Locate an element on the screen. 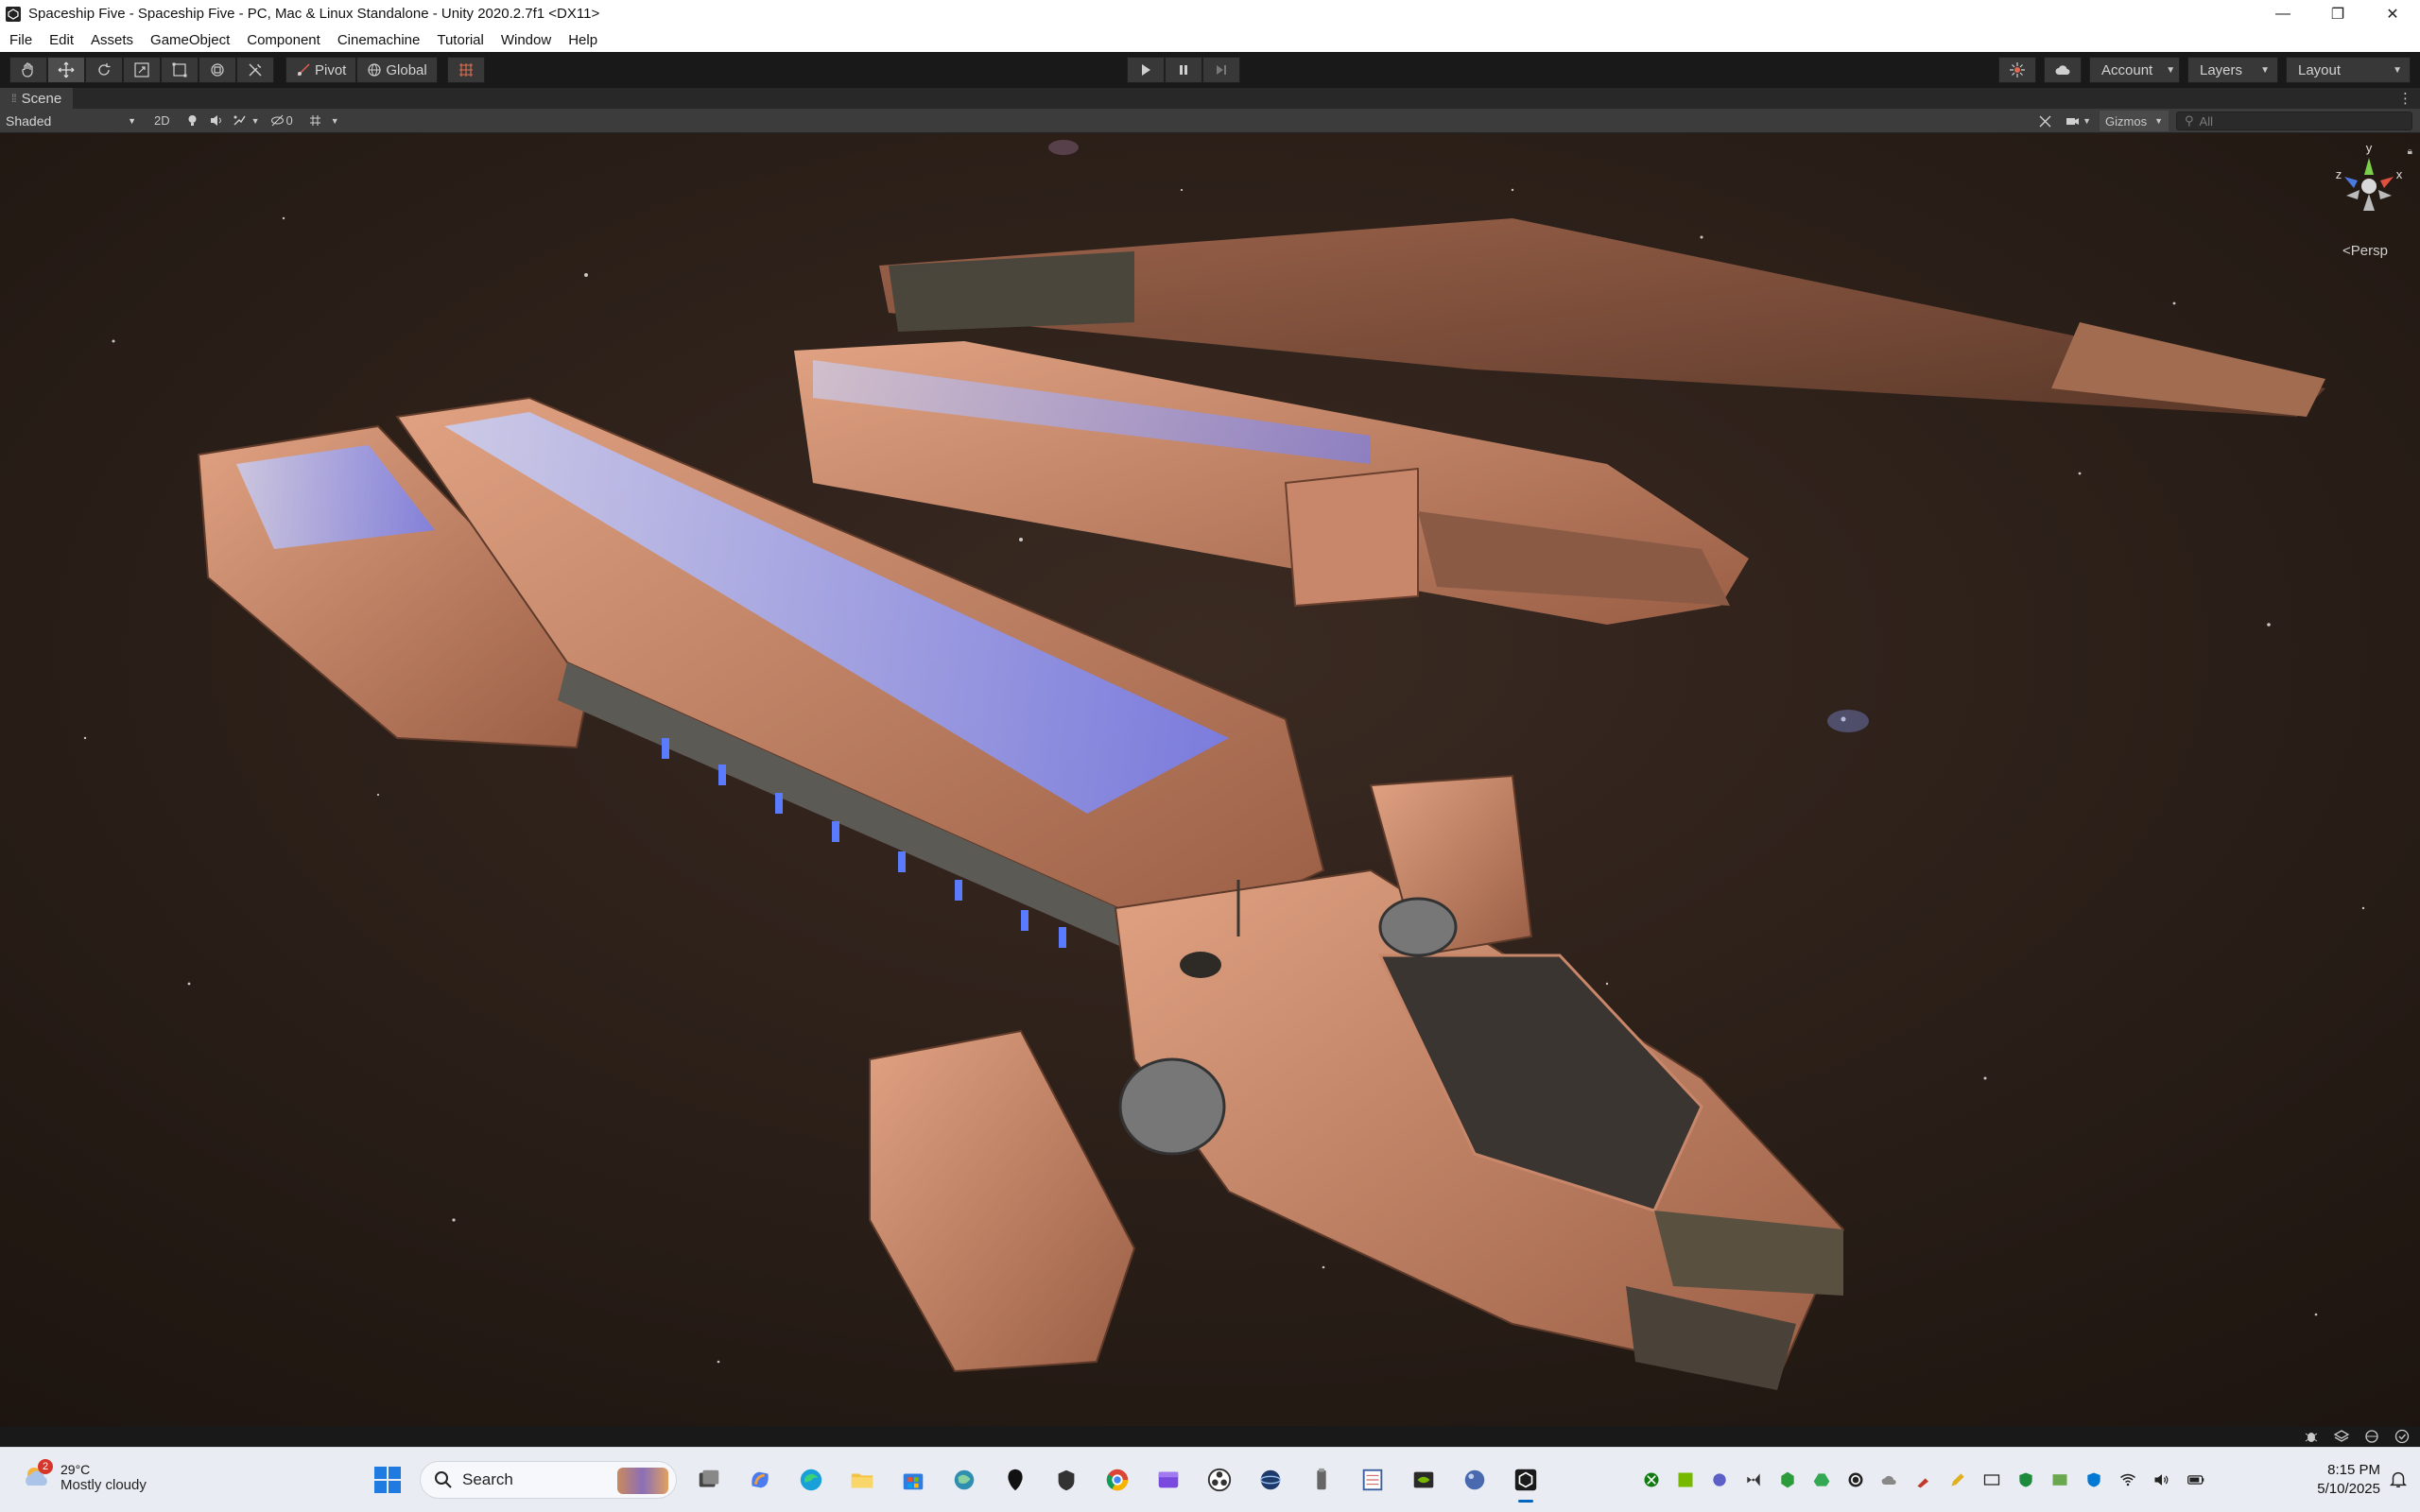  pause-button is located at coordinates (1183, 70).